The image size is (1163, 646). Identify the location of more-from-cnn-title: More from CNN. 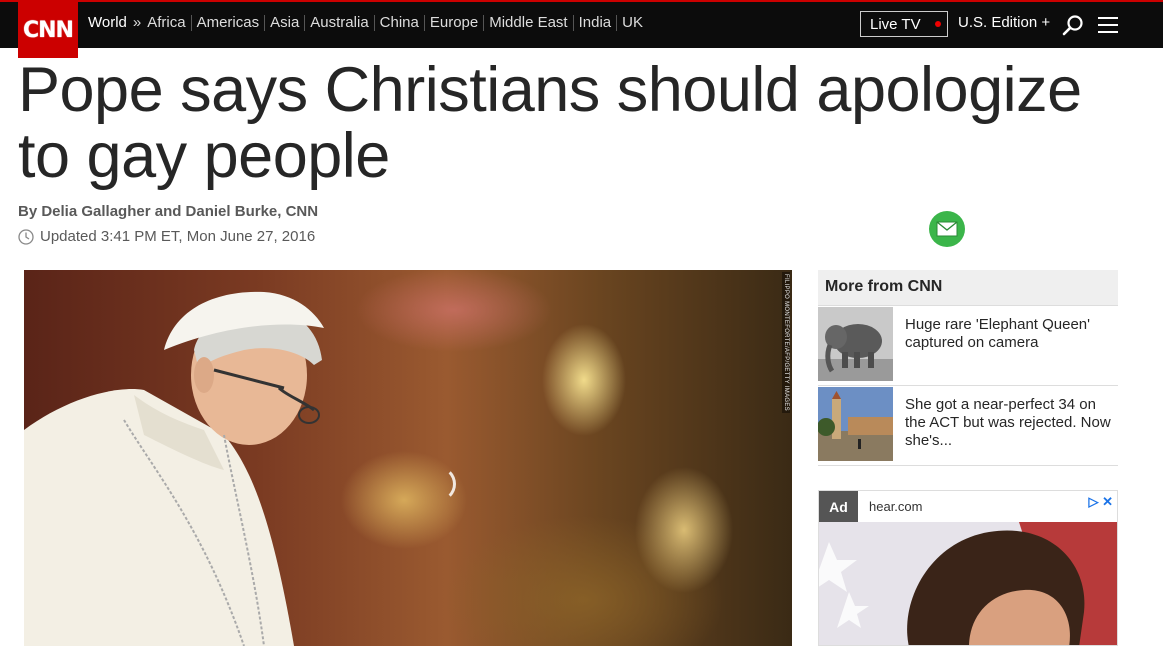
(968, 288).